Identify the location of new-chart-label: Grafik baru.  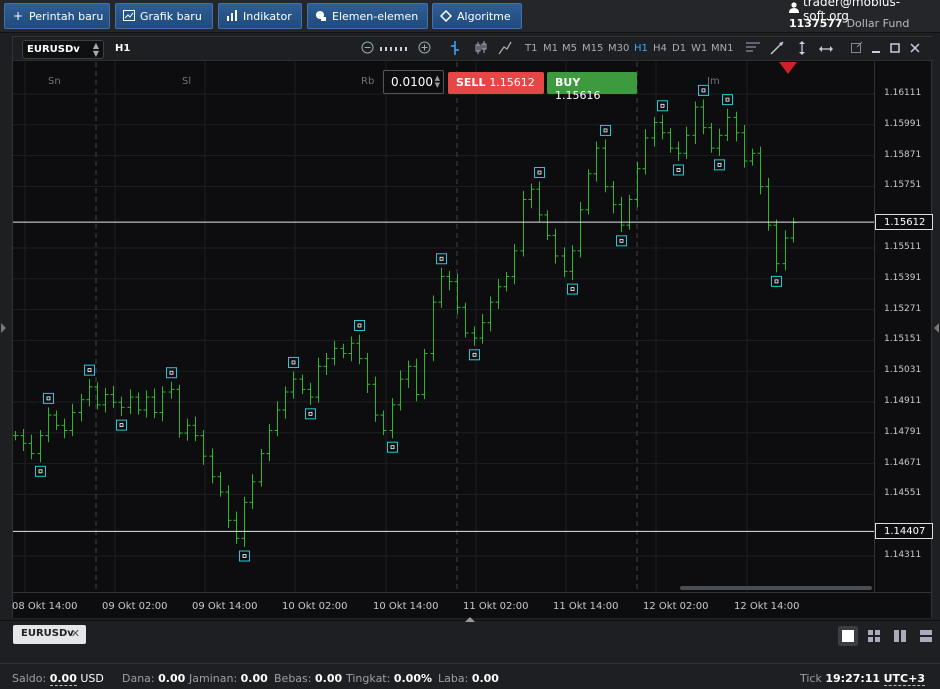
(171, 16).